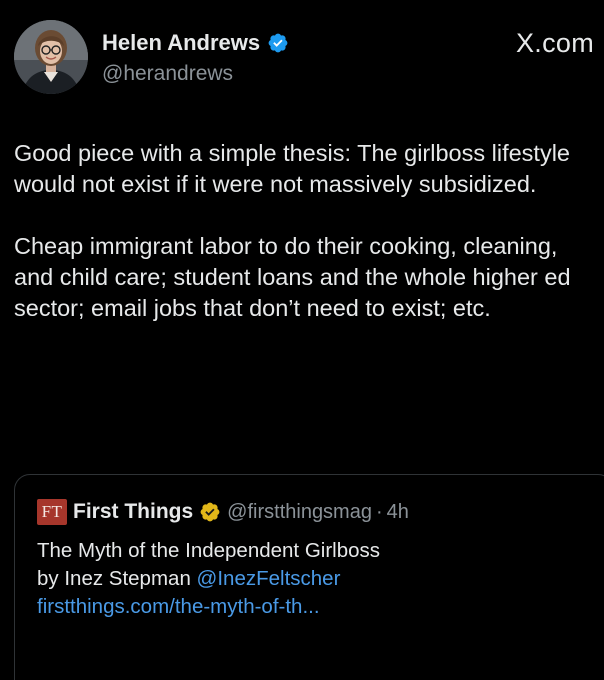  I want to click on avatar, so click(51, 57).